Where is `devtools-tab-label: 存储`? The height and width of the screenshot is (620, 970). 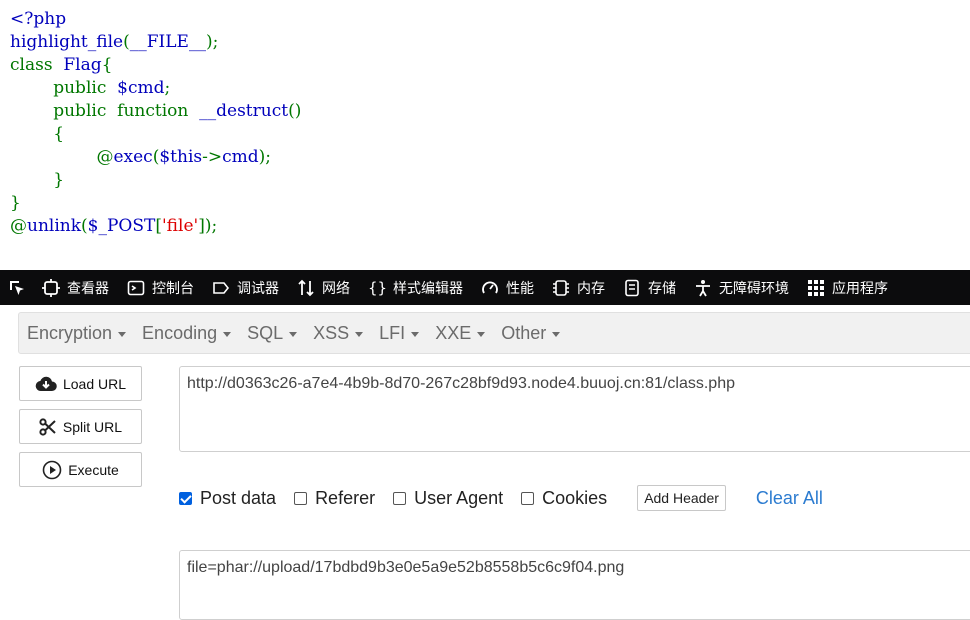 devtools-tab-label: 存储 is located at coordinates (662, 288).